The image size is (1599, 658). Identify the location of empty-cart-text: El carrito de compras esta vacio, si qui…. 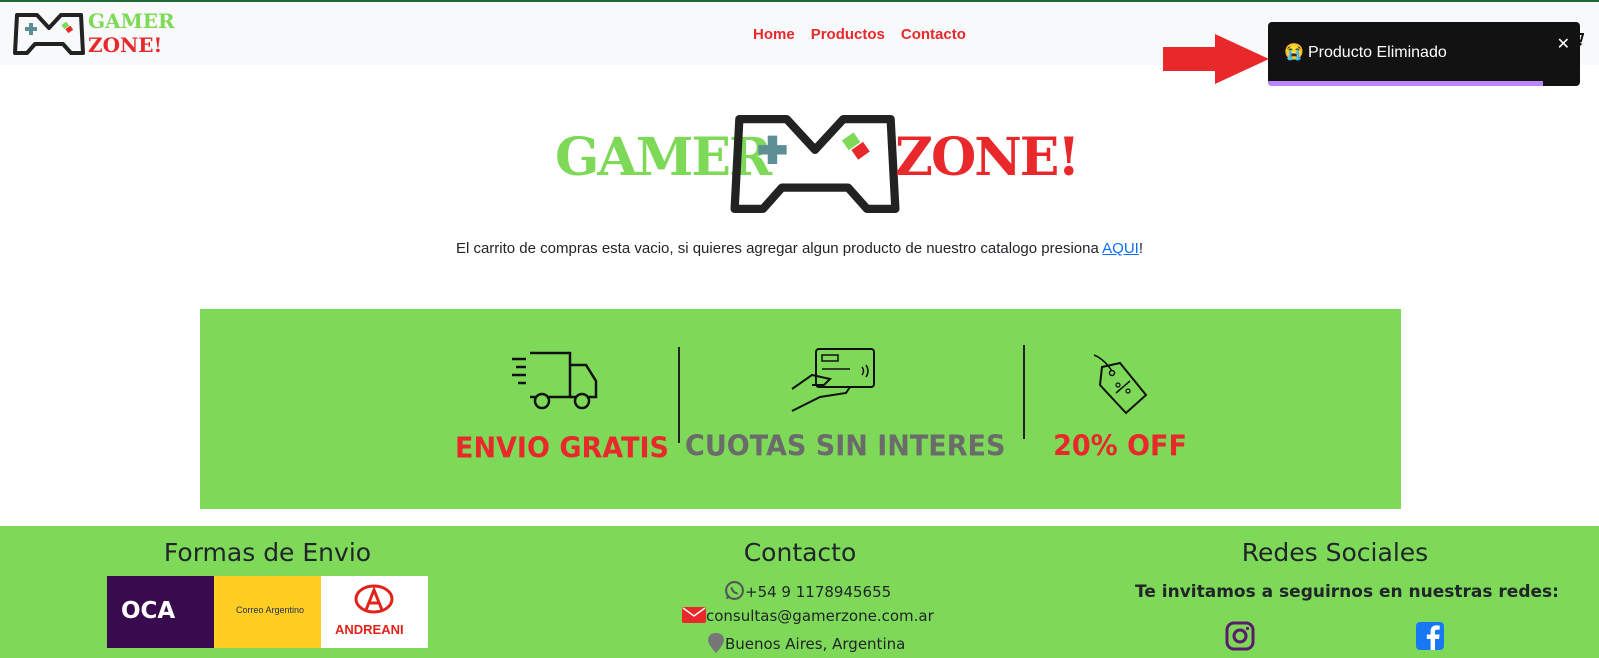
(779, 248).